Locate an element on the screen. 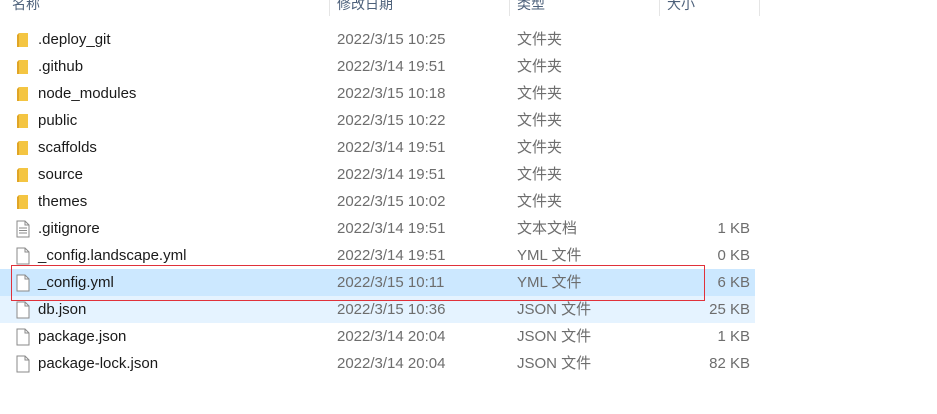  file-size: 25 KB is located at coordinates (729, 309).